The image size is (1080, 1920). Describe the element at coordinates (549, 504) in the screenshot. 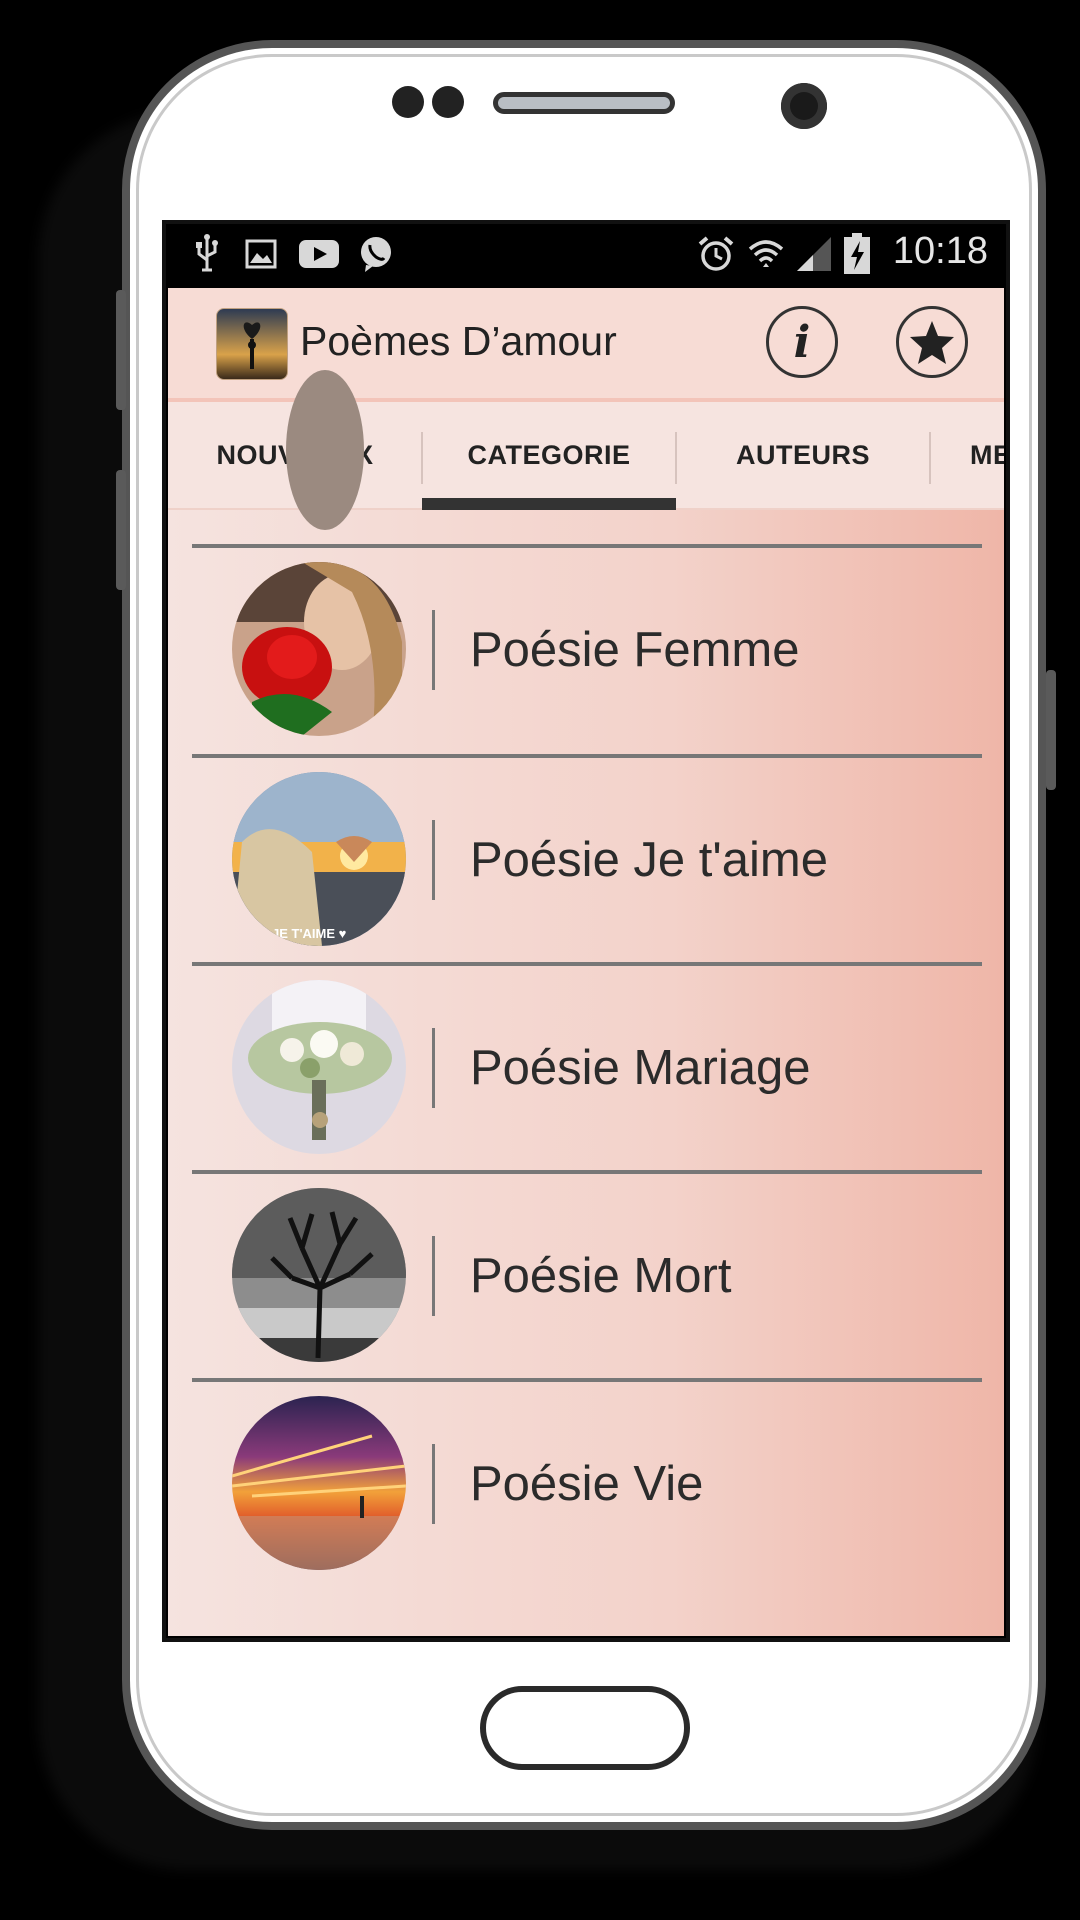

I see `active-tab-indicator` at that location.